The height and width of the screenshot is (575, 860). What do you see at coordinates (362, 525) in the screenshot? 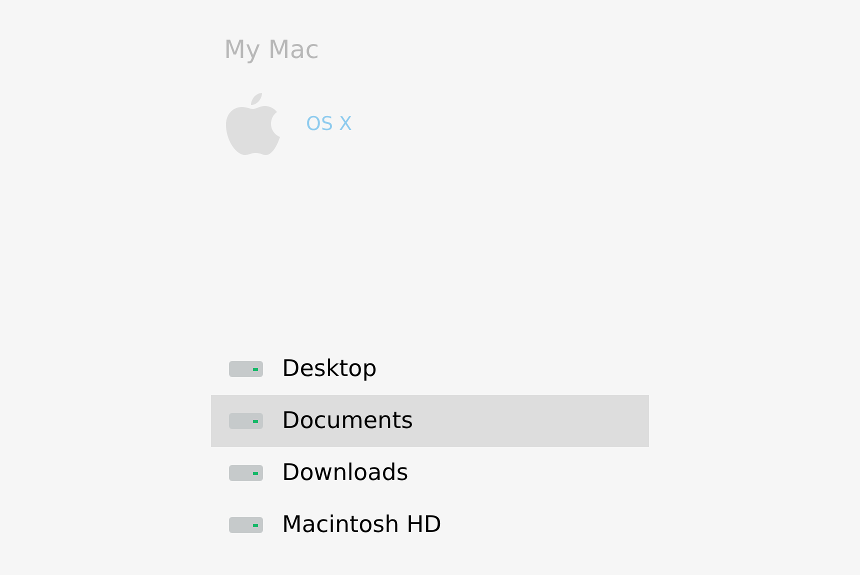
I see `location-label: Macintosh HD` at bounding box center [362, 525].